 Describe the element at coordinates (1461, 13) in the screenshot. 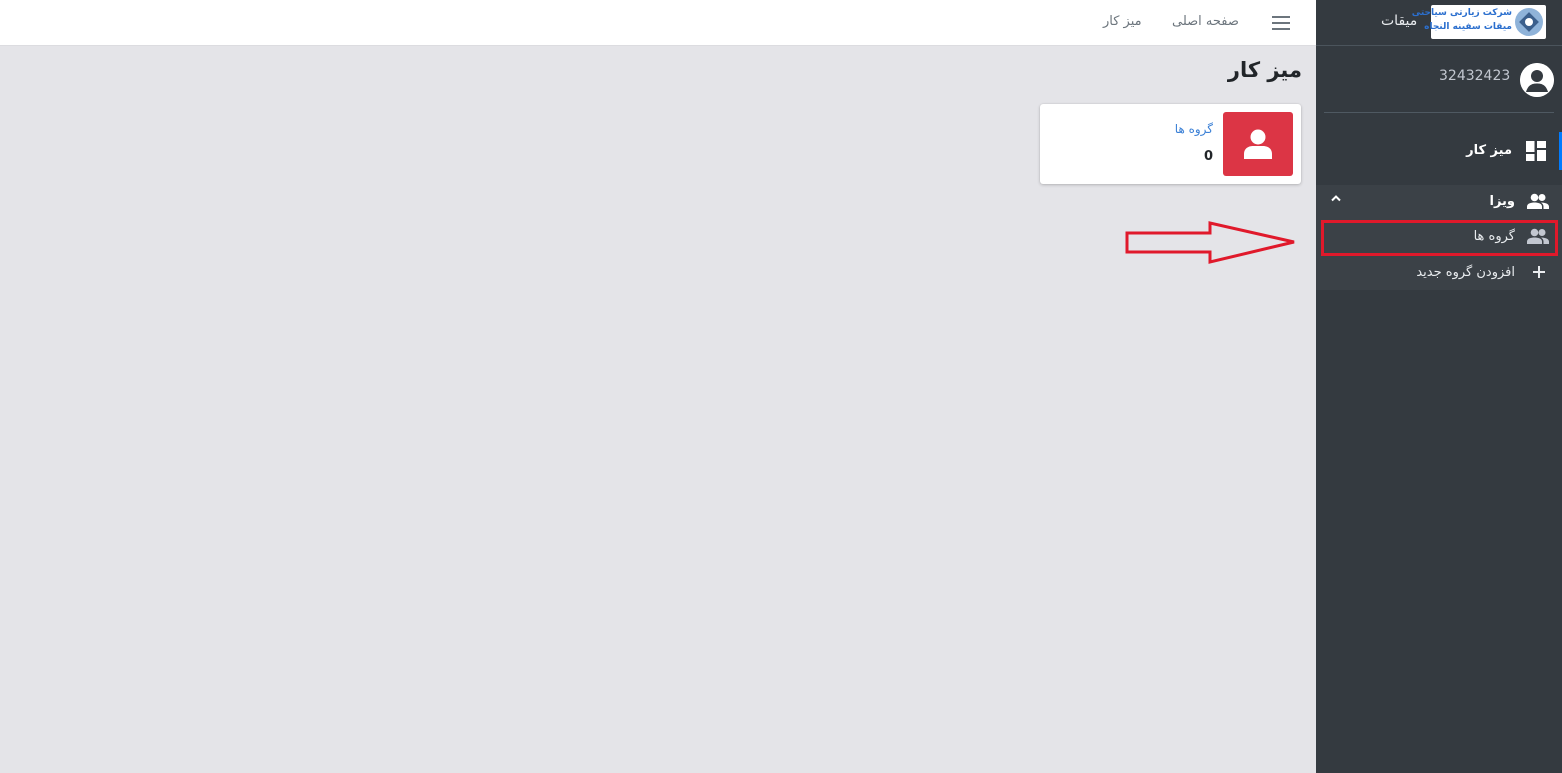

I see `brand-logo-line-1: شرکت زیارتی سیاحتی` at that location.